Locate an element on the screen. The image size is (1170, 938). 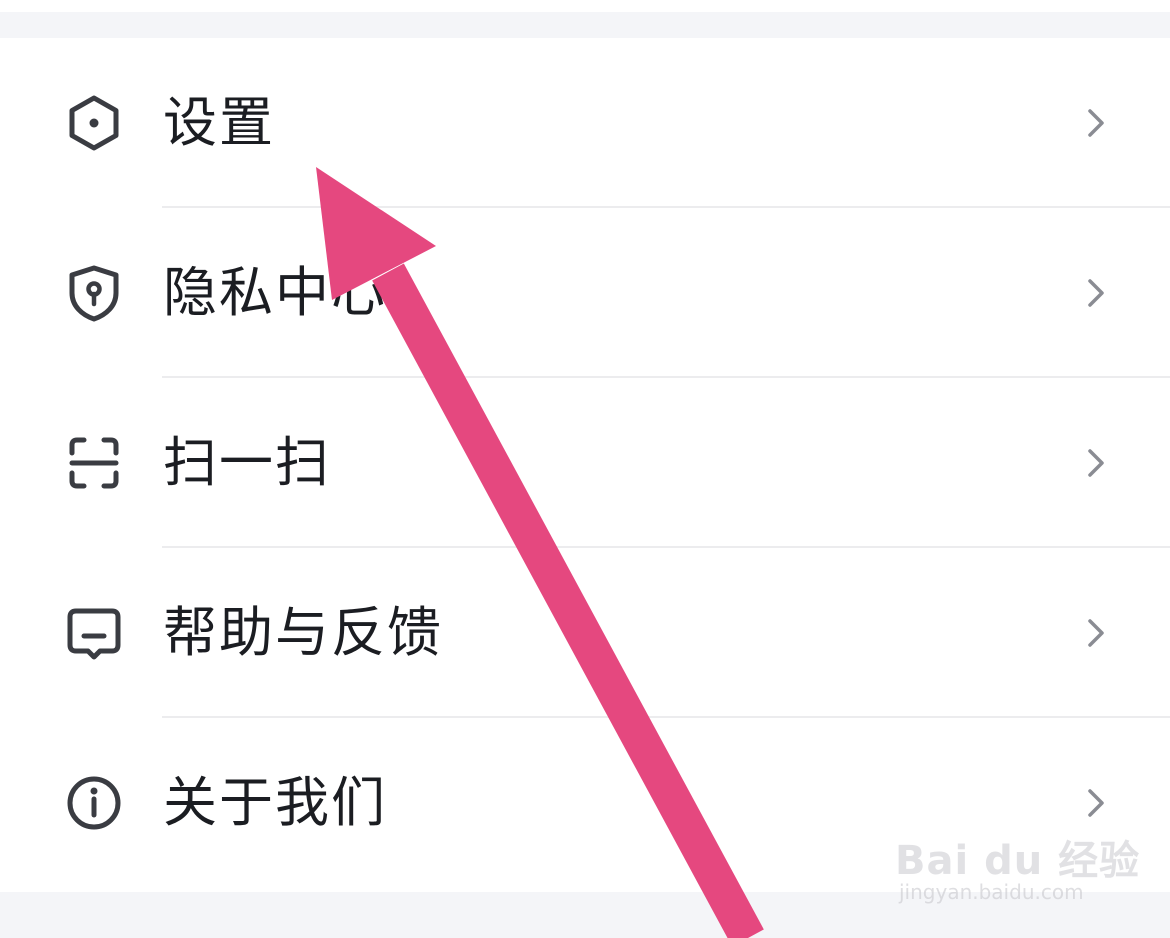
menu-item-label: 关于我们 is located at coordinates (275, 802).